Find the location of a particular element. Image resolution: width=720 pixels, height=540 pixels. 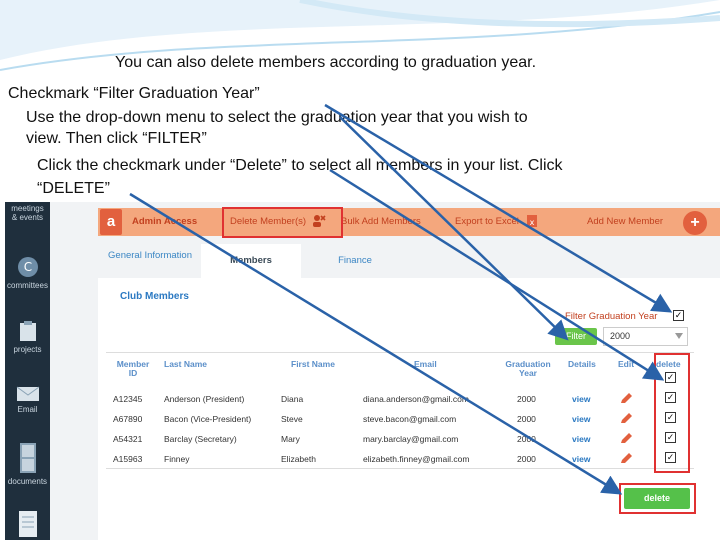

cell-member-id: A54321 is located at coordinates (128, 439).